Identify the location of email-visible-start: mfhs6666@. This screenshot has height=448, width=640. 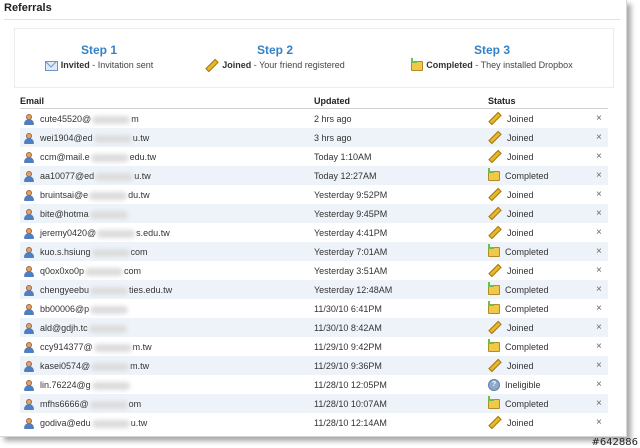
(64, 404).